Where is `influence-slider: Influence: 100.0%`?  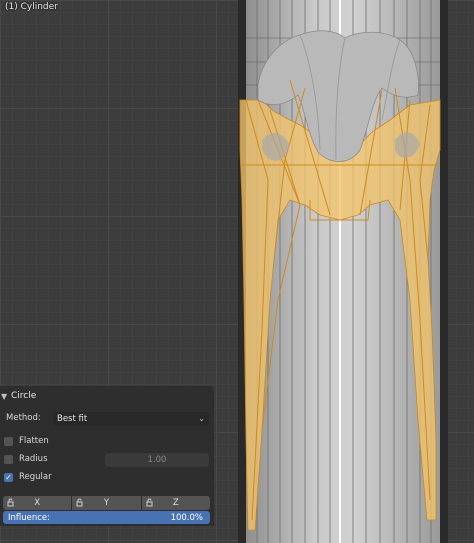 influence-slider: Influence: 100.0% is located at coordinates (106, 517).